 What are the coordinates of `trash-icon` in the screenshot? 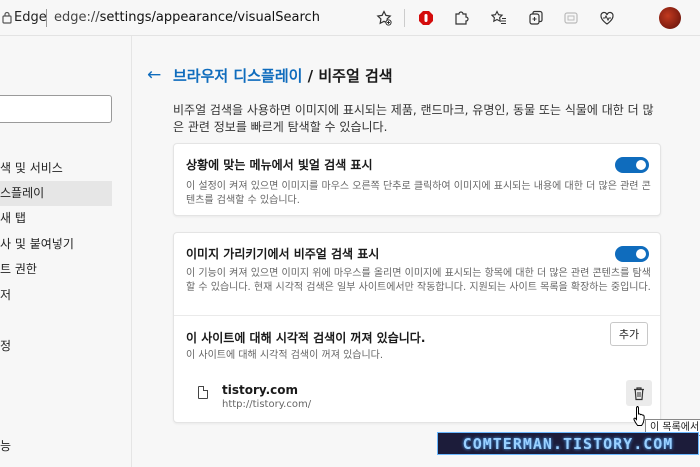 It's located at (639, 393).